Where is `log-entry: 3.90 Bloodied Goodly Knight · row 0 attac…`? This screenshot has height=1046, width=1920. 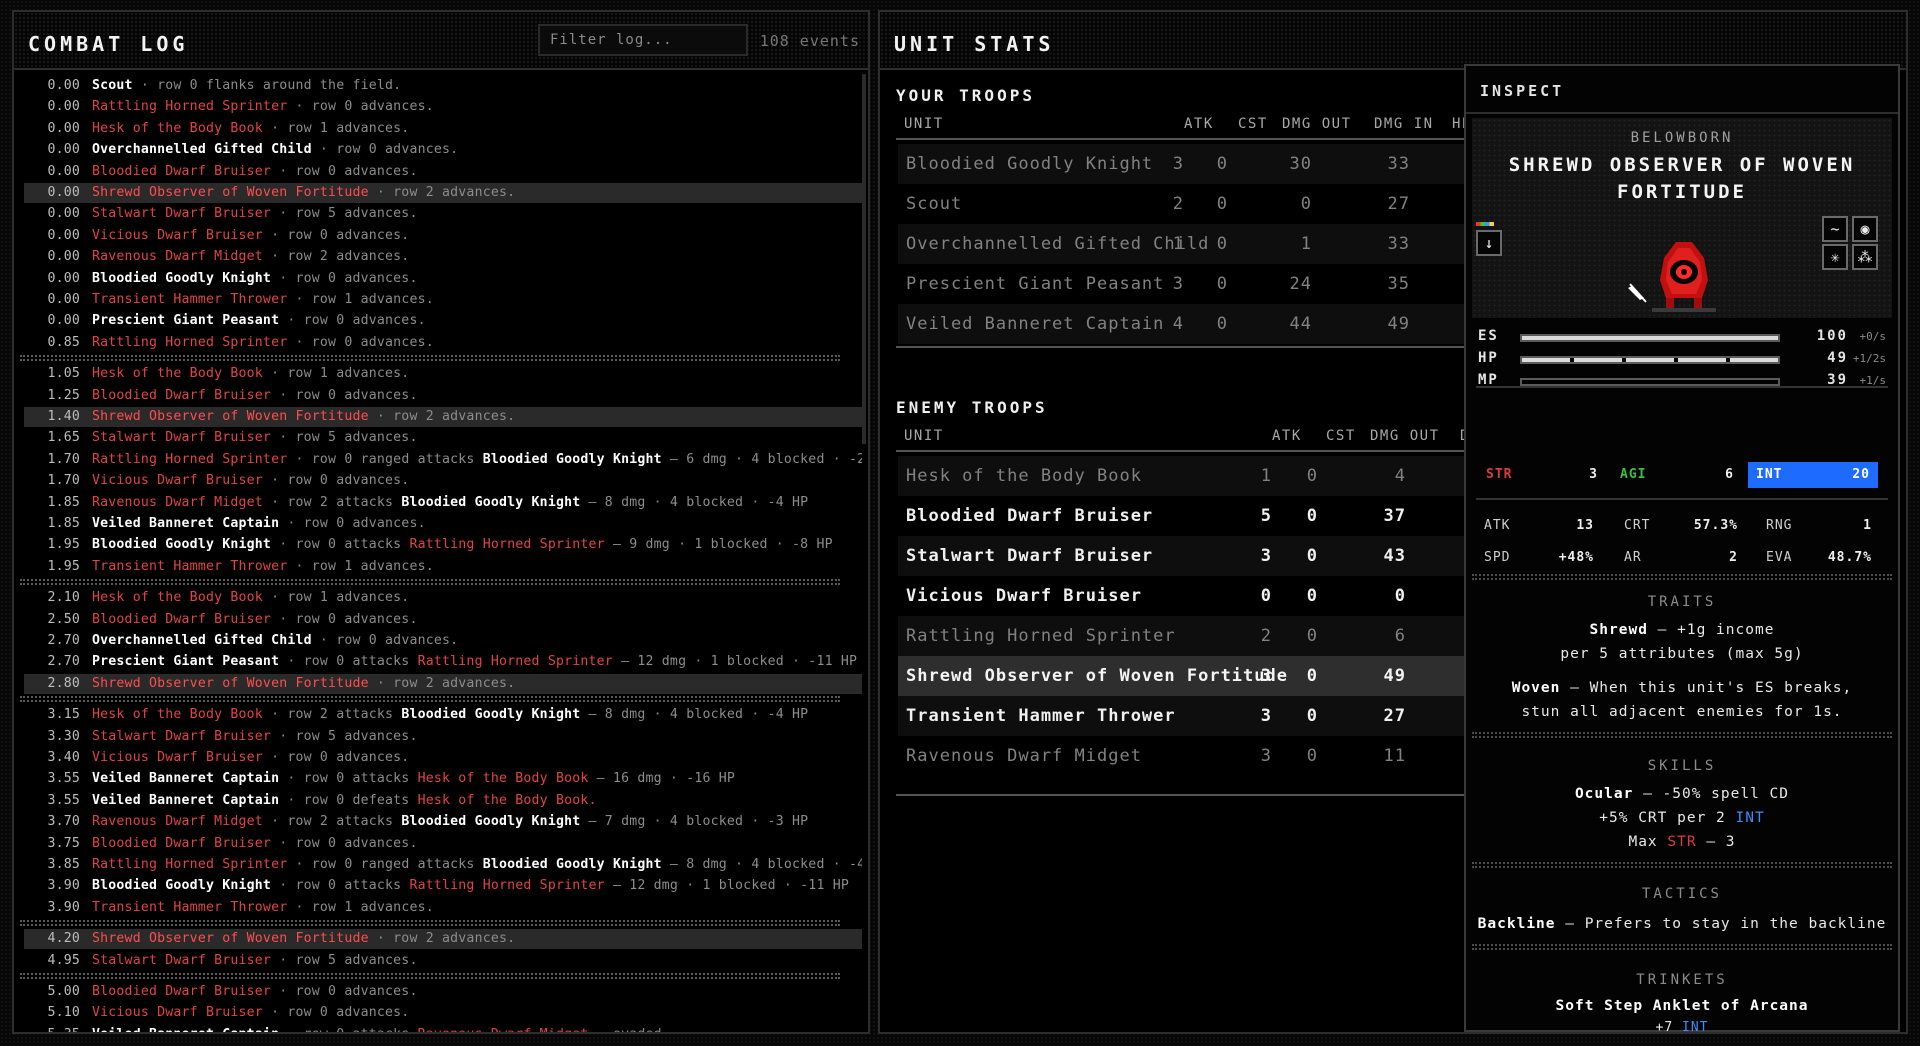
log-entry: 3.90 Bloodied Goodly Knight · row 0 attac… is located at coordinates (443, 886).